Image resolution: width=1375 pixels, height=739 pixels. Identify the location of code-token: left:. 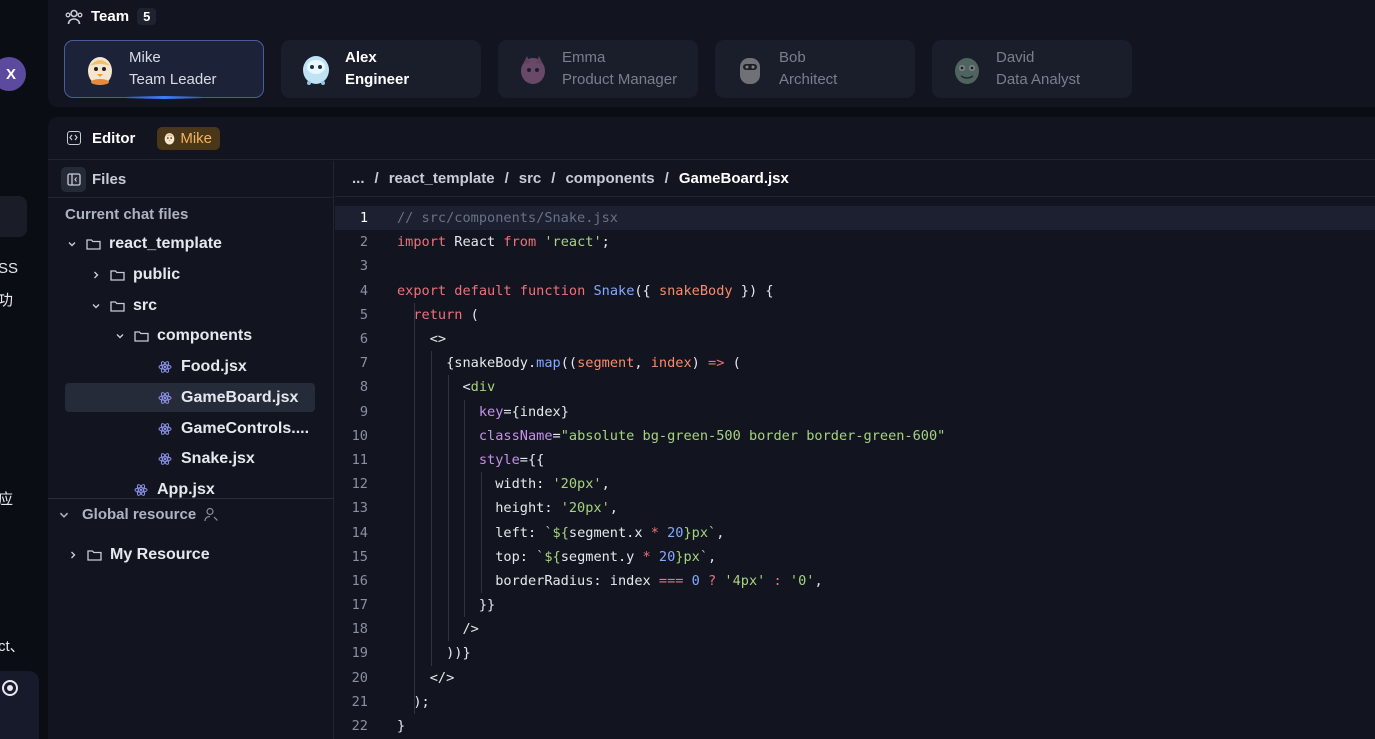
(471, 532).